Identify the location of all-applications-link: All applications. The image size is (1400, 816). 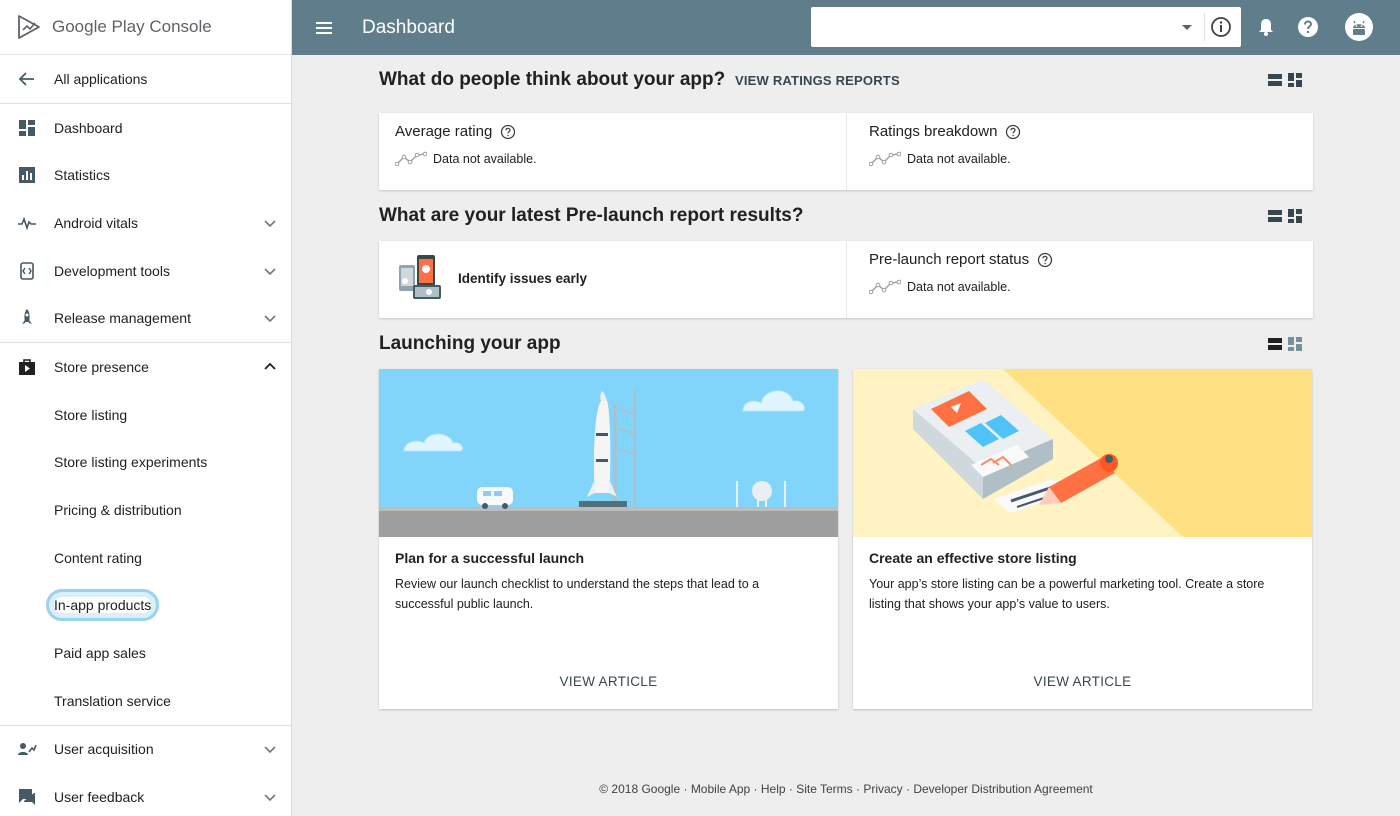
(145, 79).